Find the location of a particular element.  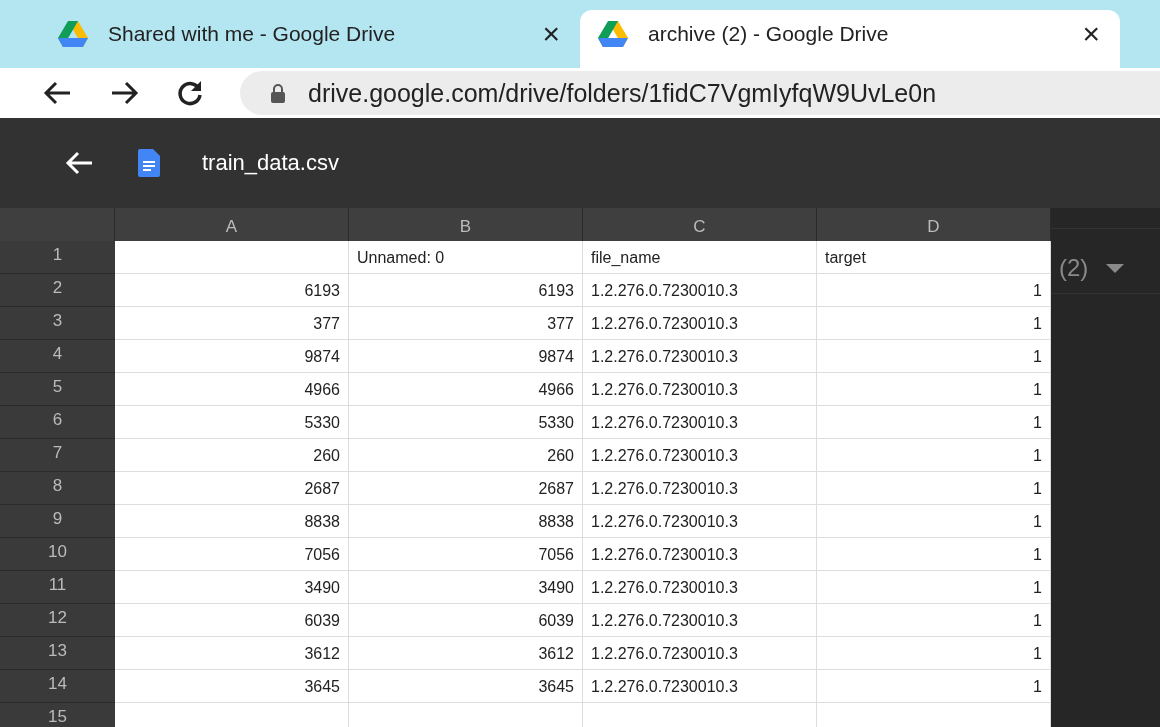

tab-title: Shared with me - Google Drive is located at coordinates (252, 34).